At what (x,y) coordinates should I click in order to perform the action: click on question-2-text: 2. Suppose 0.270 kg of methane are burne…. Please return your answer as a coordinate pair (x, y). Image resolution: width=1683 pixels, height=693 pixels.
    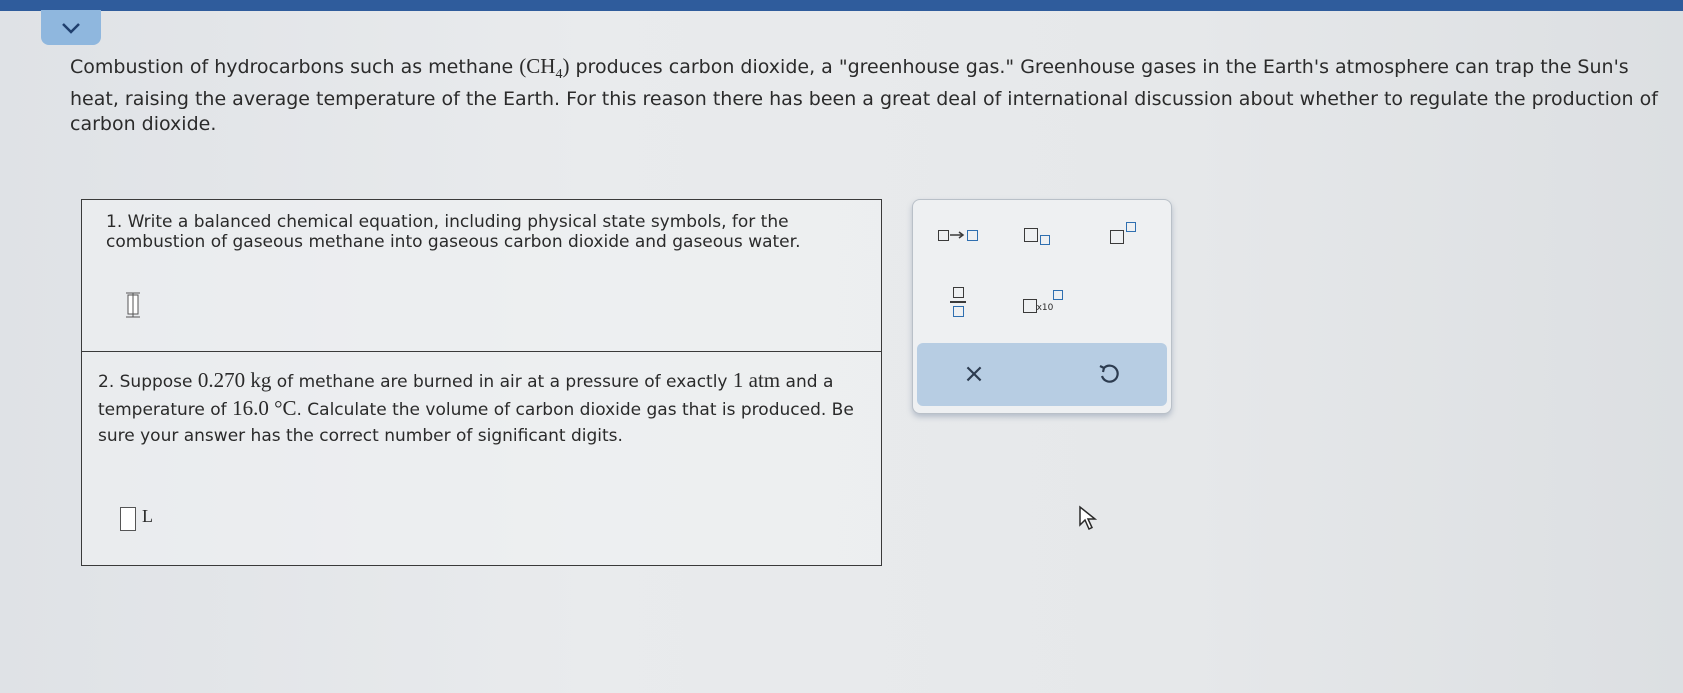
    Looking at the image, I should click on (476, 407).